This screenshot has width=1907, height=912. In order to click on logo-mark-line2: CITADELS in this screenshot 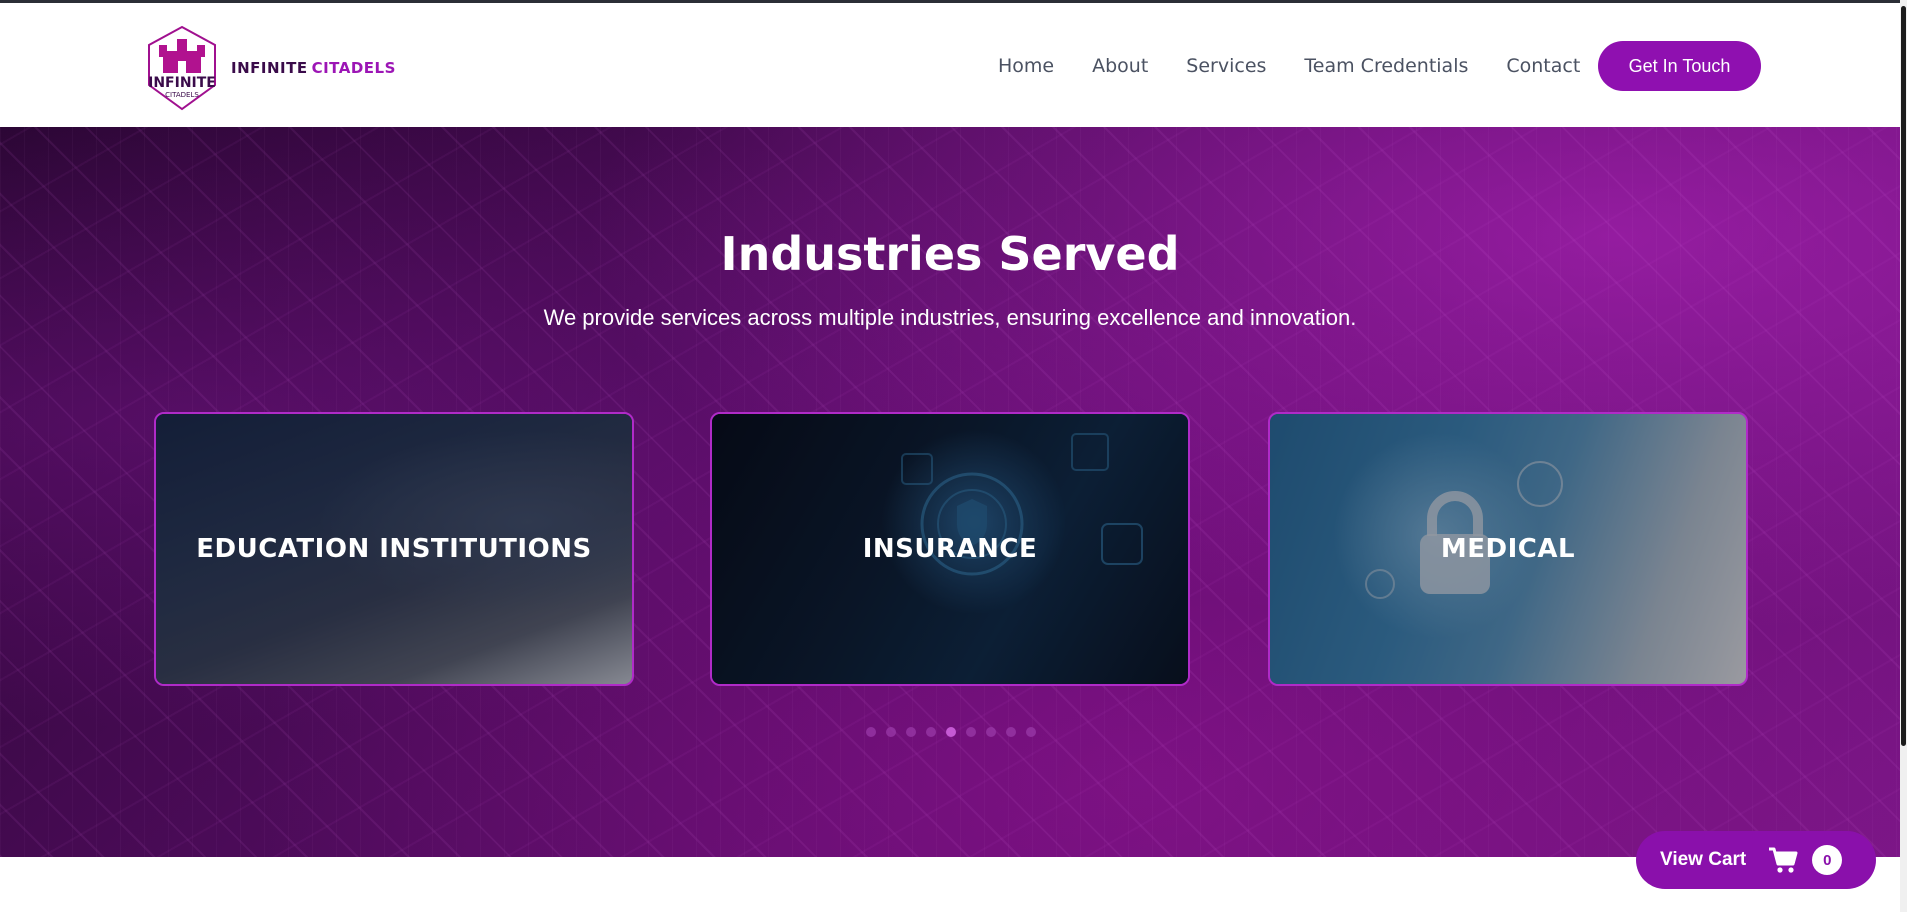, I will do `click(182, 95)`.